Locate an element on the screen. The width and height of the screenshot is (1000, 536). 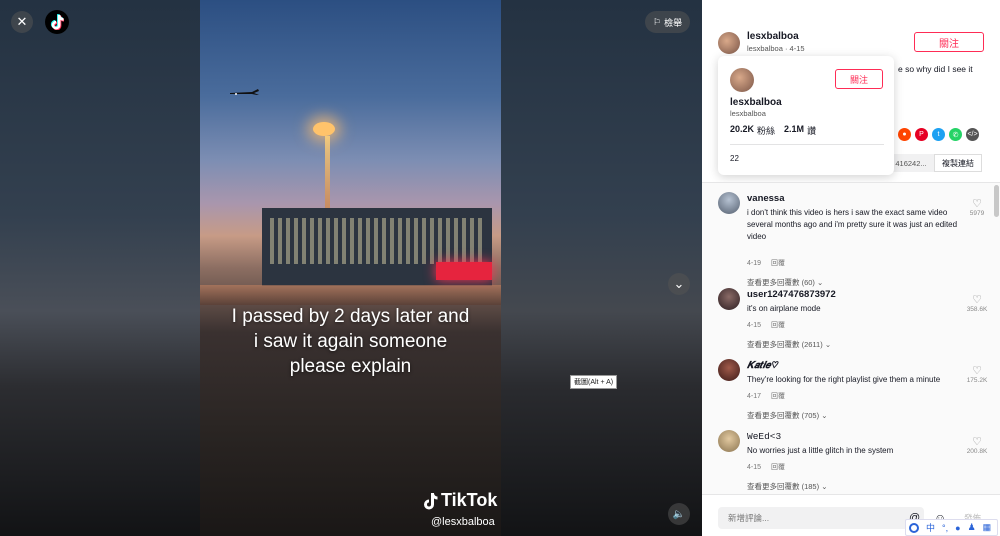
view-more-replies: 查看更多回覆數 (60) ⌄ is located at coordinates (785, 282).